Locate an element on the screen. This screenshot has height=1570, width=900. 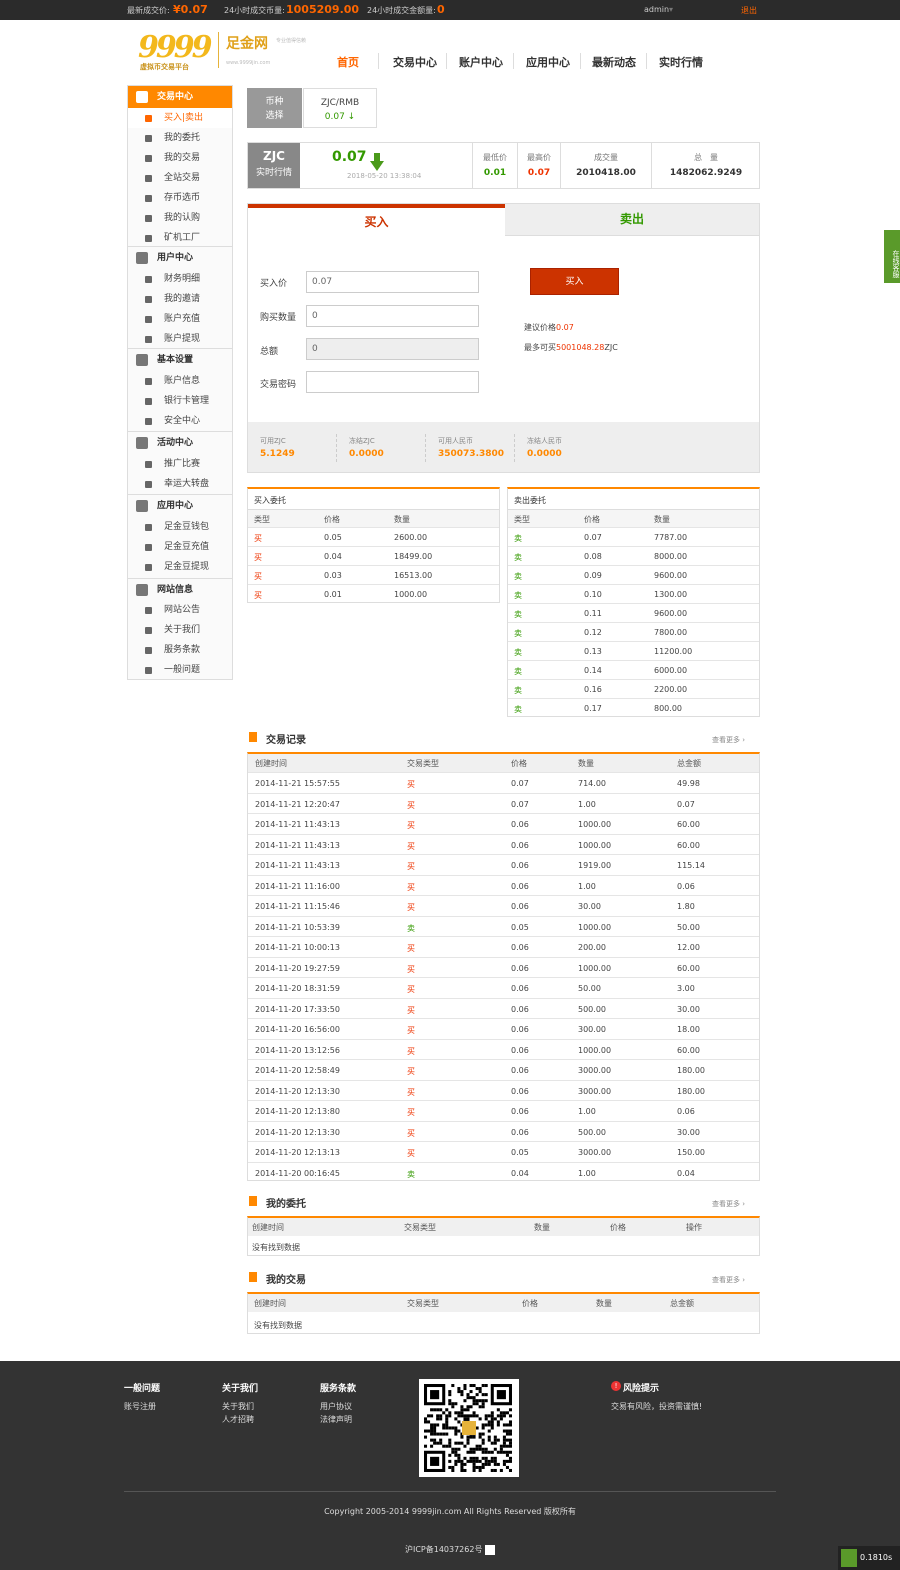
stats-icon is located at coordinates (490, 1549).